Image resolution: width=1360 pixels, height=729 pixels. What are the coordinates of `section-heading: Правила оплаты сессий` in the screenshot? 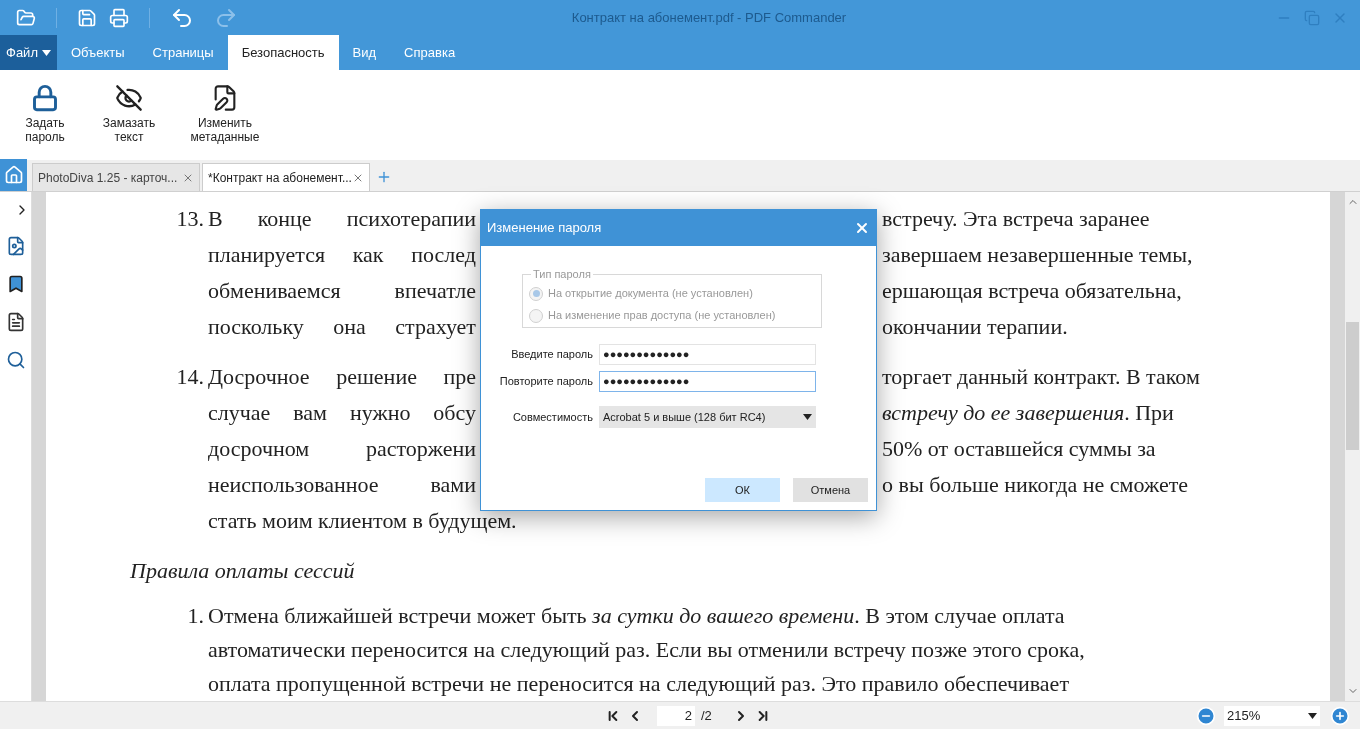 It's located at (242, 571).